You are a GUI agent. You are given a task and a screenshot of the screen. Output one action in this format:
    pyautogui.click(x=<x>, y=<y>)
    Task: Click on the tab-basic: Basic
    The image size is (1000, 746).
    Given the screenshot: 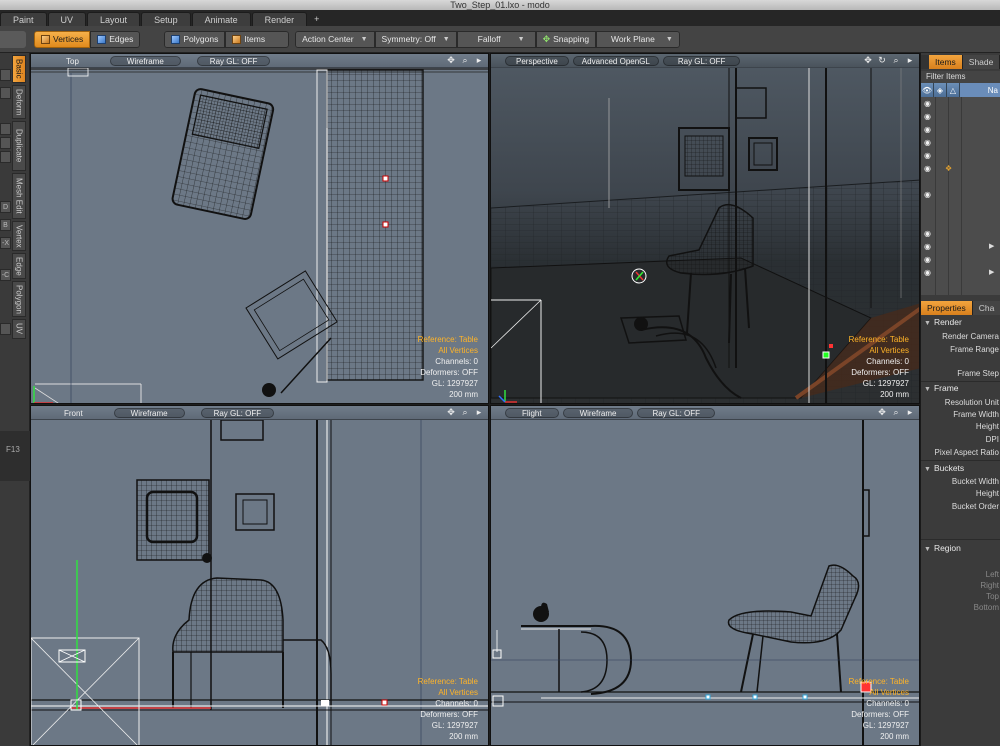 What is the action you would take?
    pyautogui.click(x=19, y=69)
    